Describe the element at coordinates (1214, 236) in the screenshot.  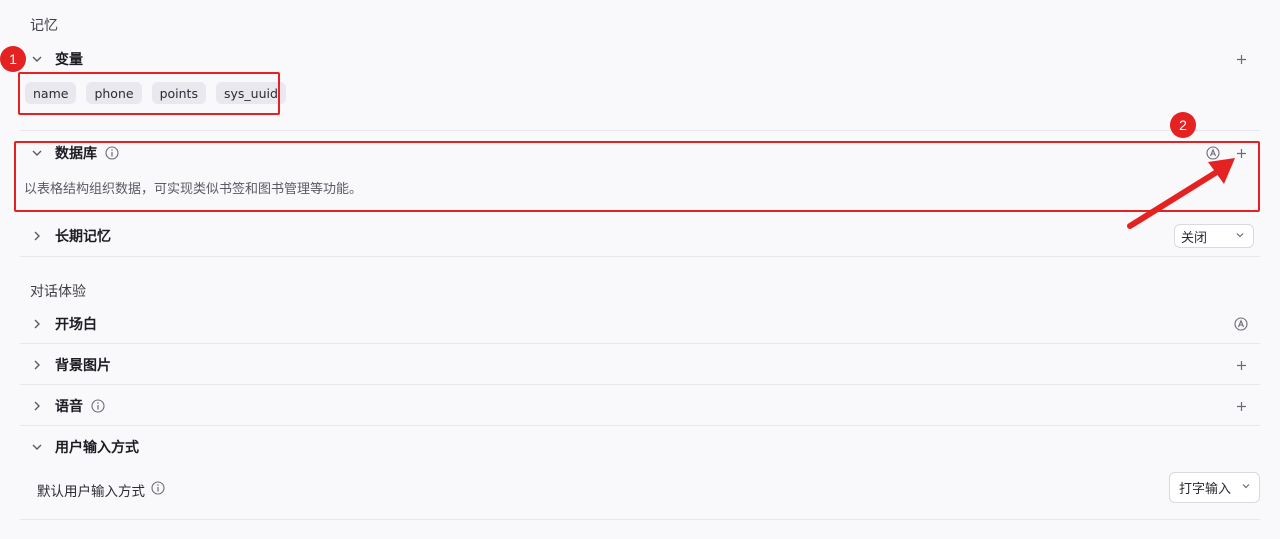
I see `long-term-memory-select: 关闭` at that location.